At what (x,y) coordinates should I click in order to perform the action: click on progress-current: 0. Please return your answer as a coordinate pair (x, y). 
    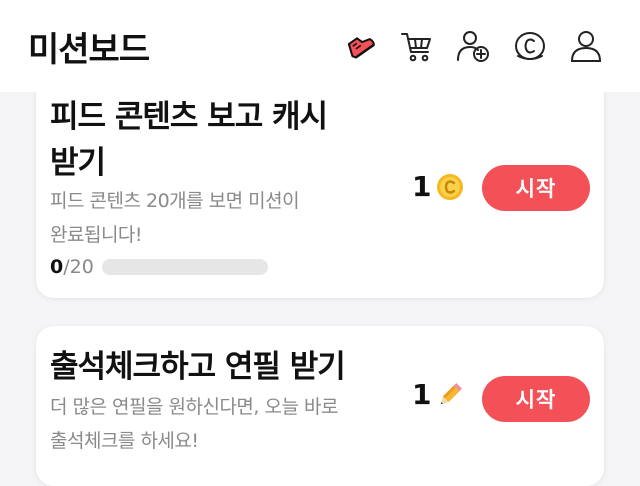
    Looking at the image, I should click on (57, 267).